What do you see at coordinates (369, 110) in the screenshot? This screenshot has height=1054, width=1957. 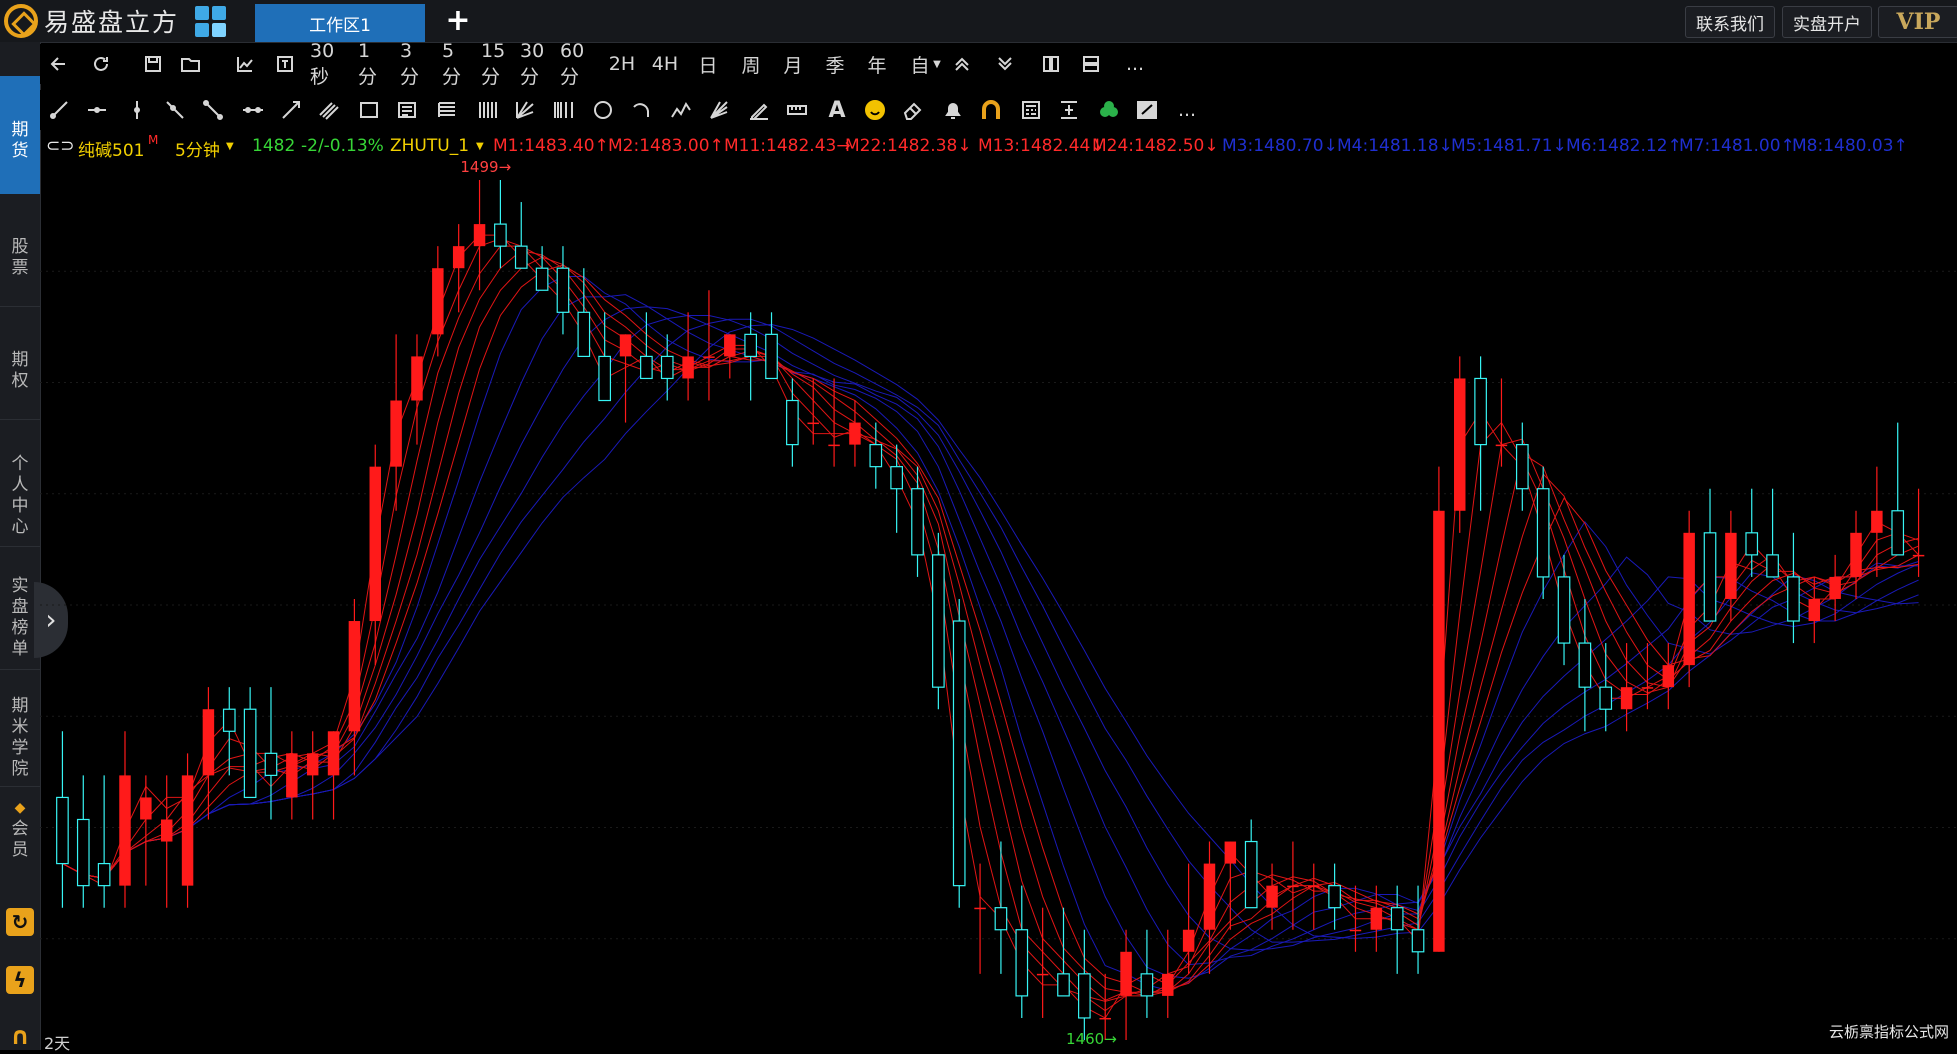 I see `rectangle-tool-icon` at bounding box center [369, 110].